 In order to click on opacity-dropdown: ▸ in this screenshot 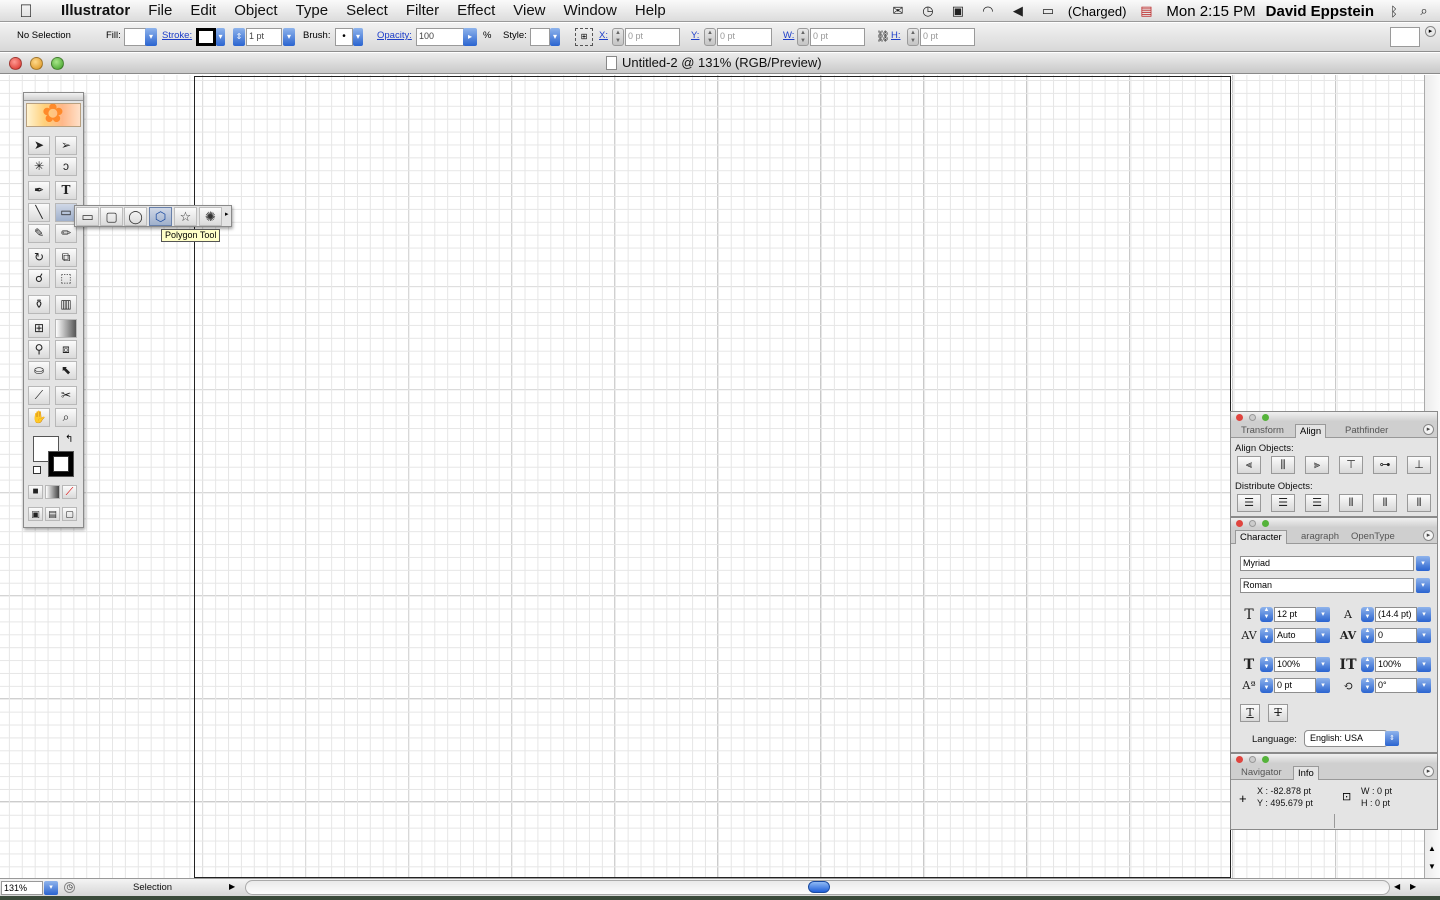, I will do `click(470, 37)`.